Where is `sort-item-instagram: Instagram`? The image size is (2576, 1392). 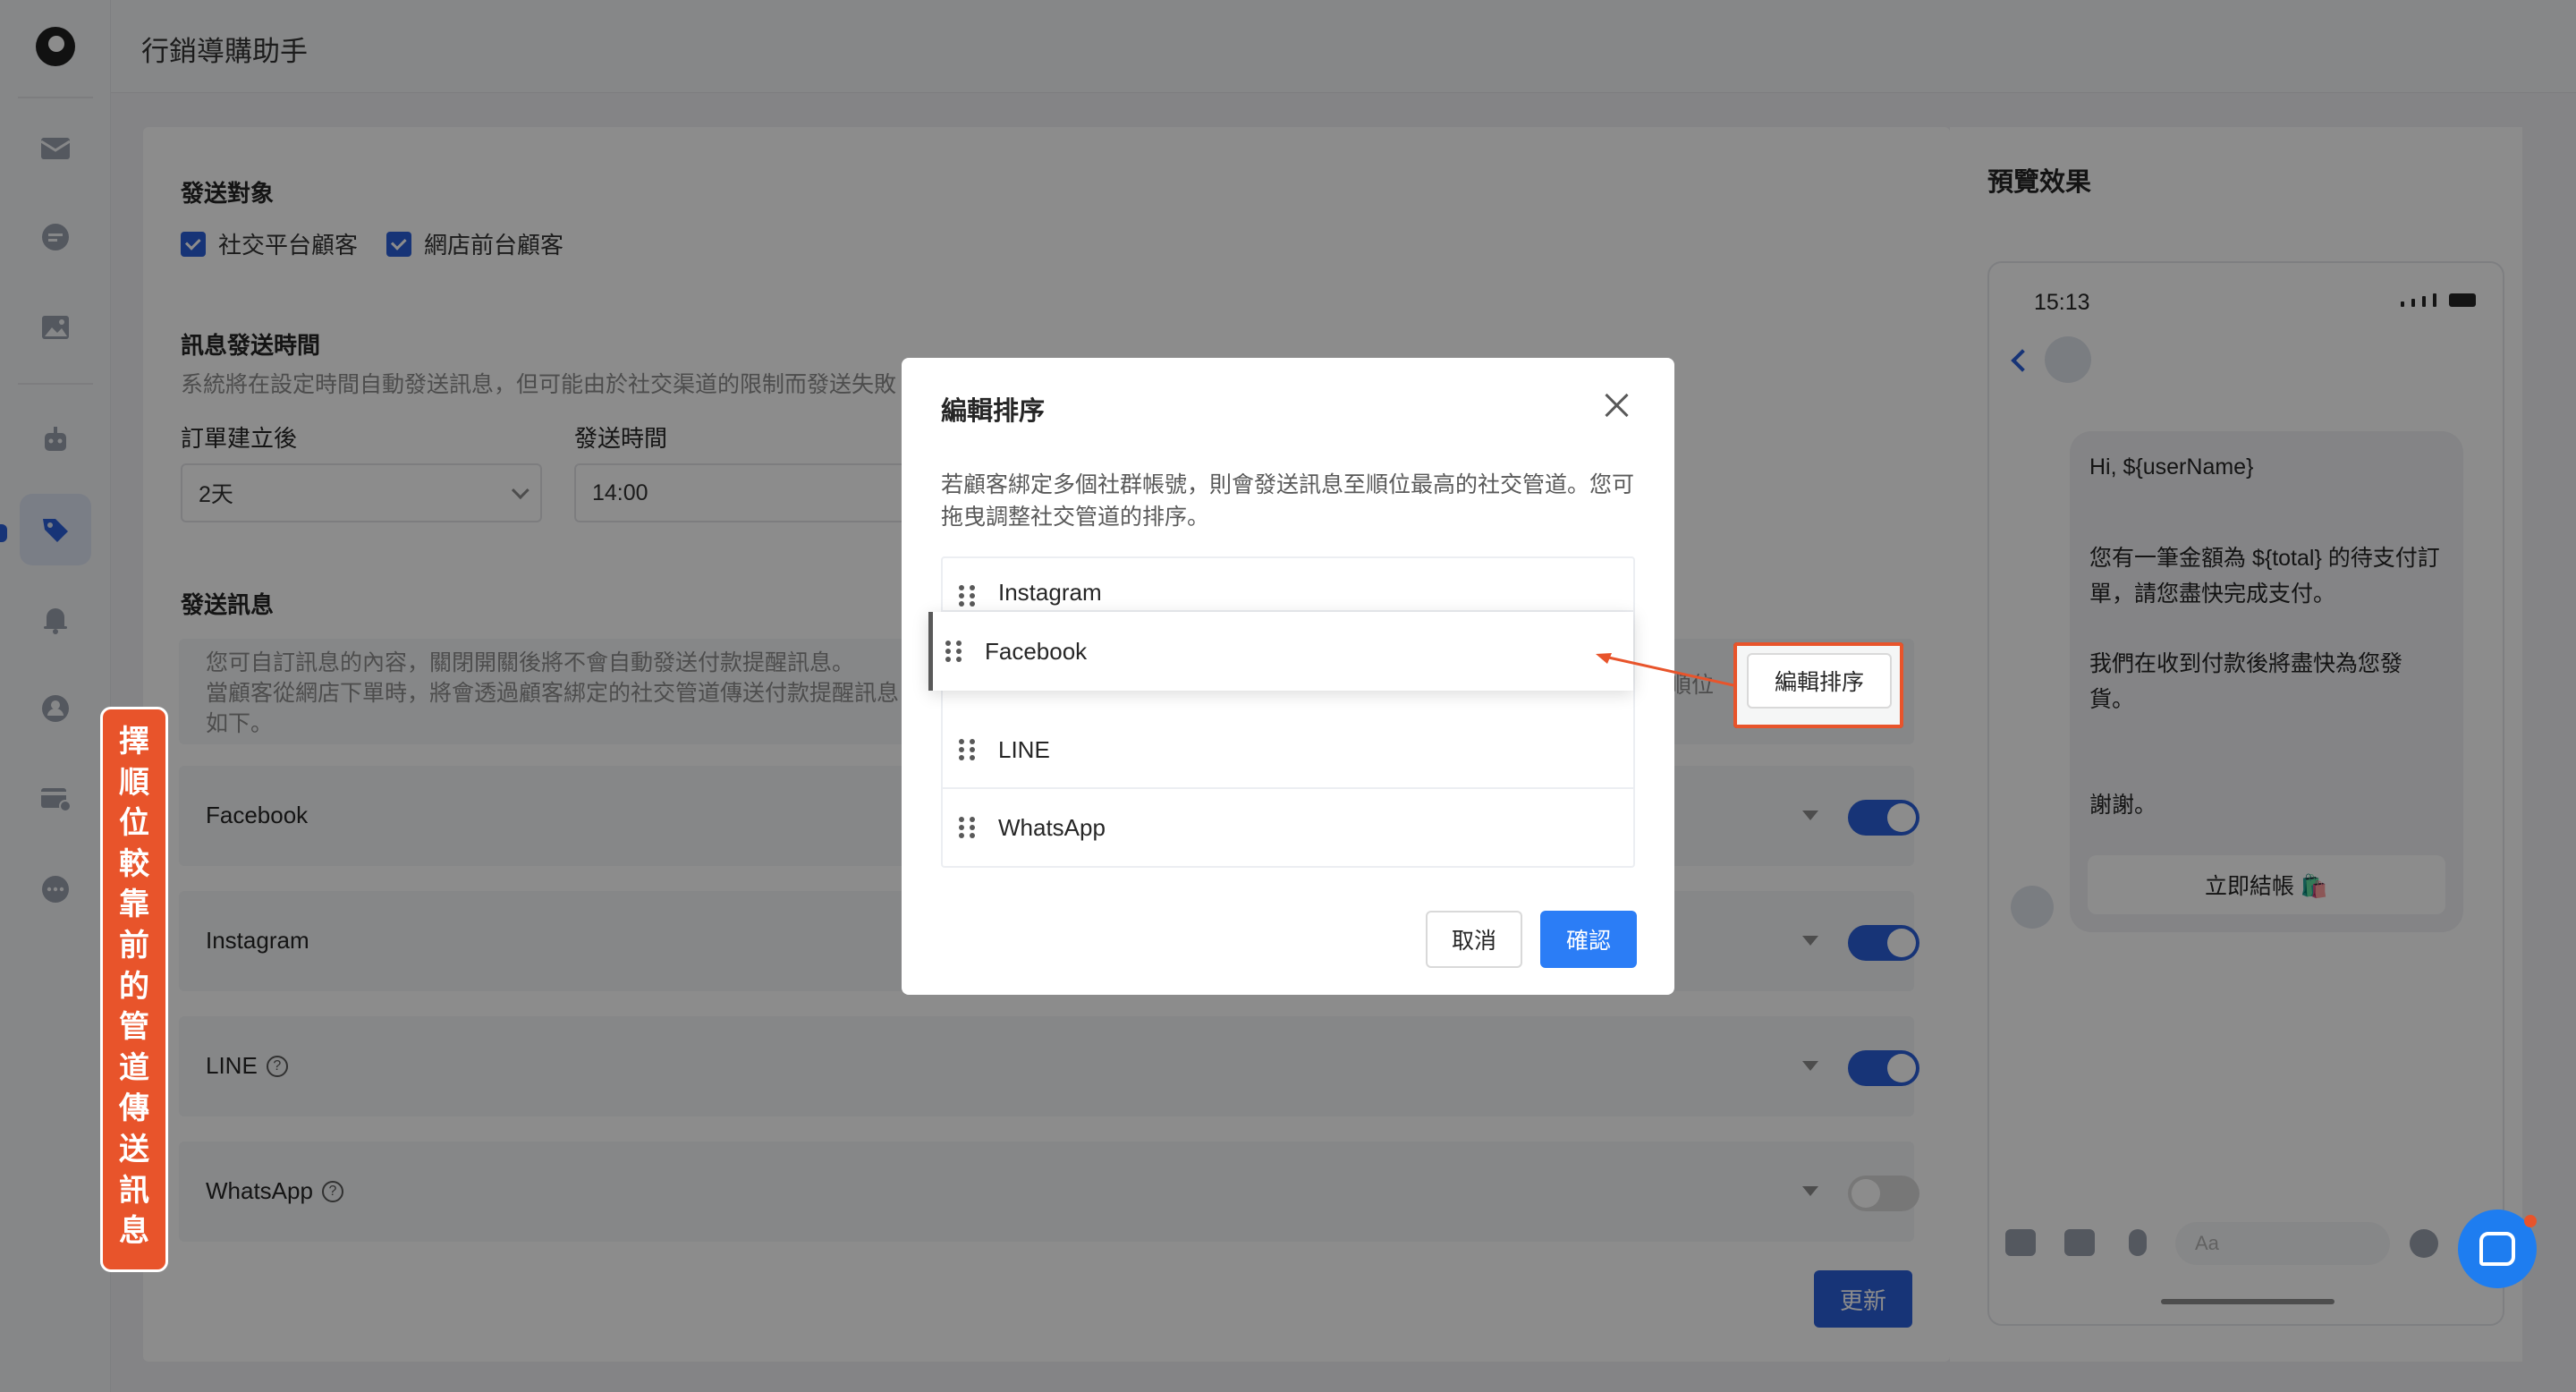 sort-item-instagram: Instagram is located at coordinates (1288, 585).